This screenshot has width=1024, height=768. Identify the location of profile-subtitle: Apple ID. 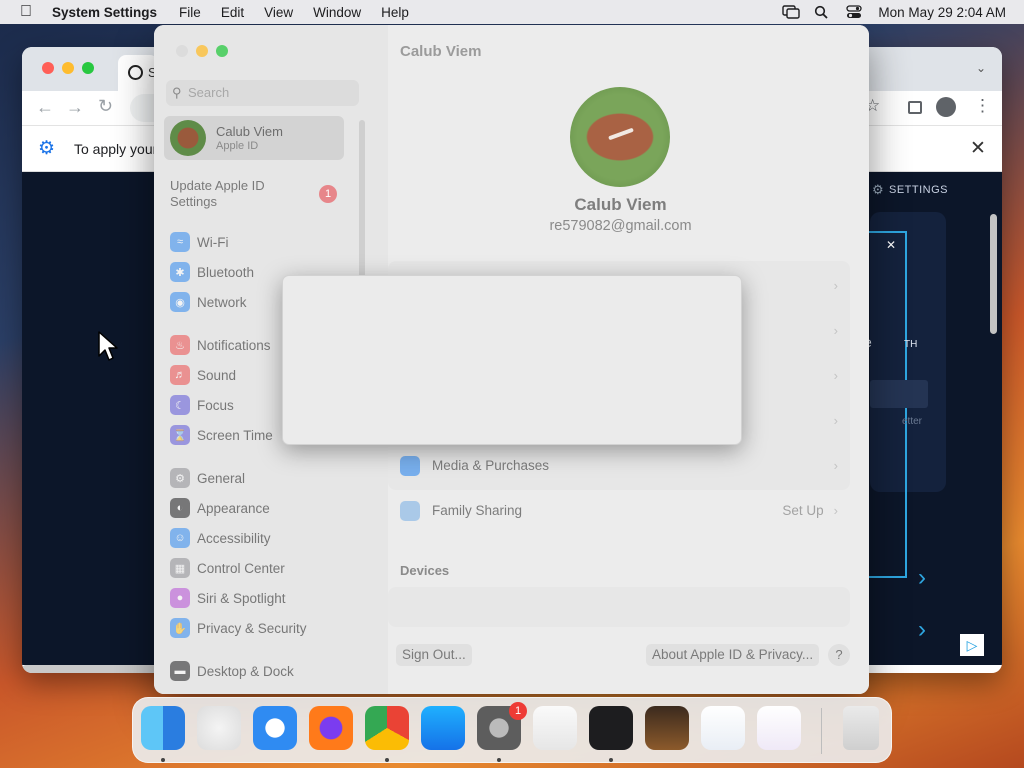
(237, 146).